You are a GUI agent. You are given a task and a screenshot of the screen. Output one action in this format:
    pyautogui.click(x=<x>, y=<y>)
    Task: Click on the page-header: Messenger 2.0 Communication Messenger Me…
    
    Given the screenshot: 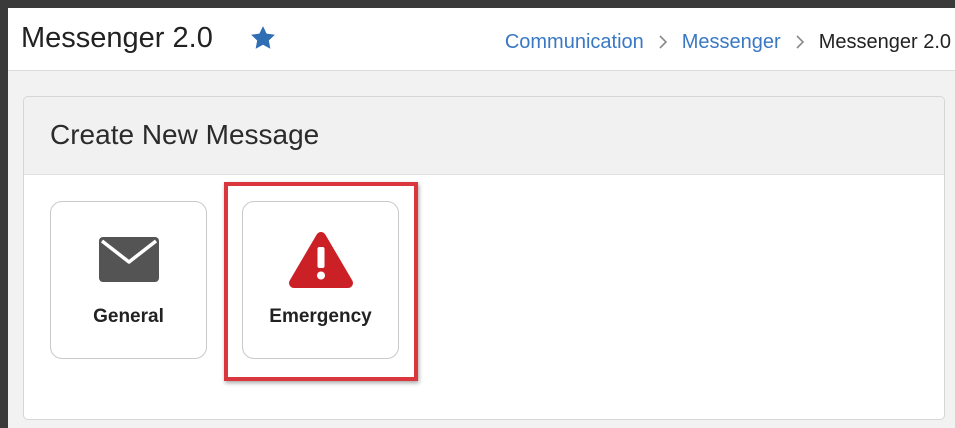 What is the action you would take?
    pyautogui.click(x=481, y=39)
    